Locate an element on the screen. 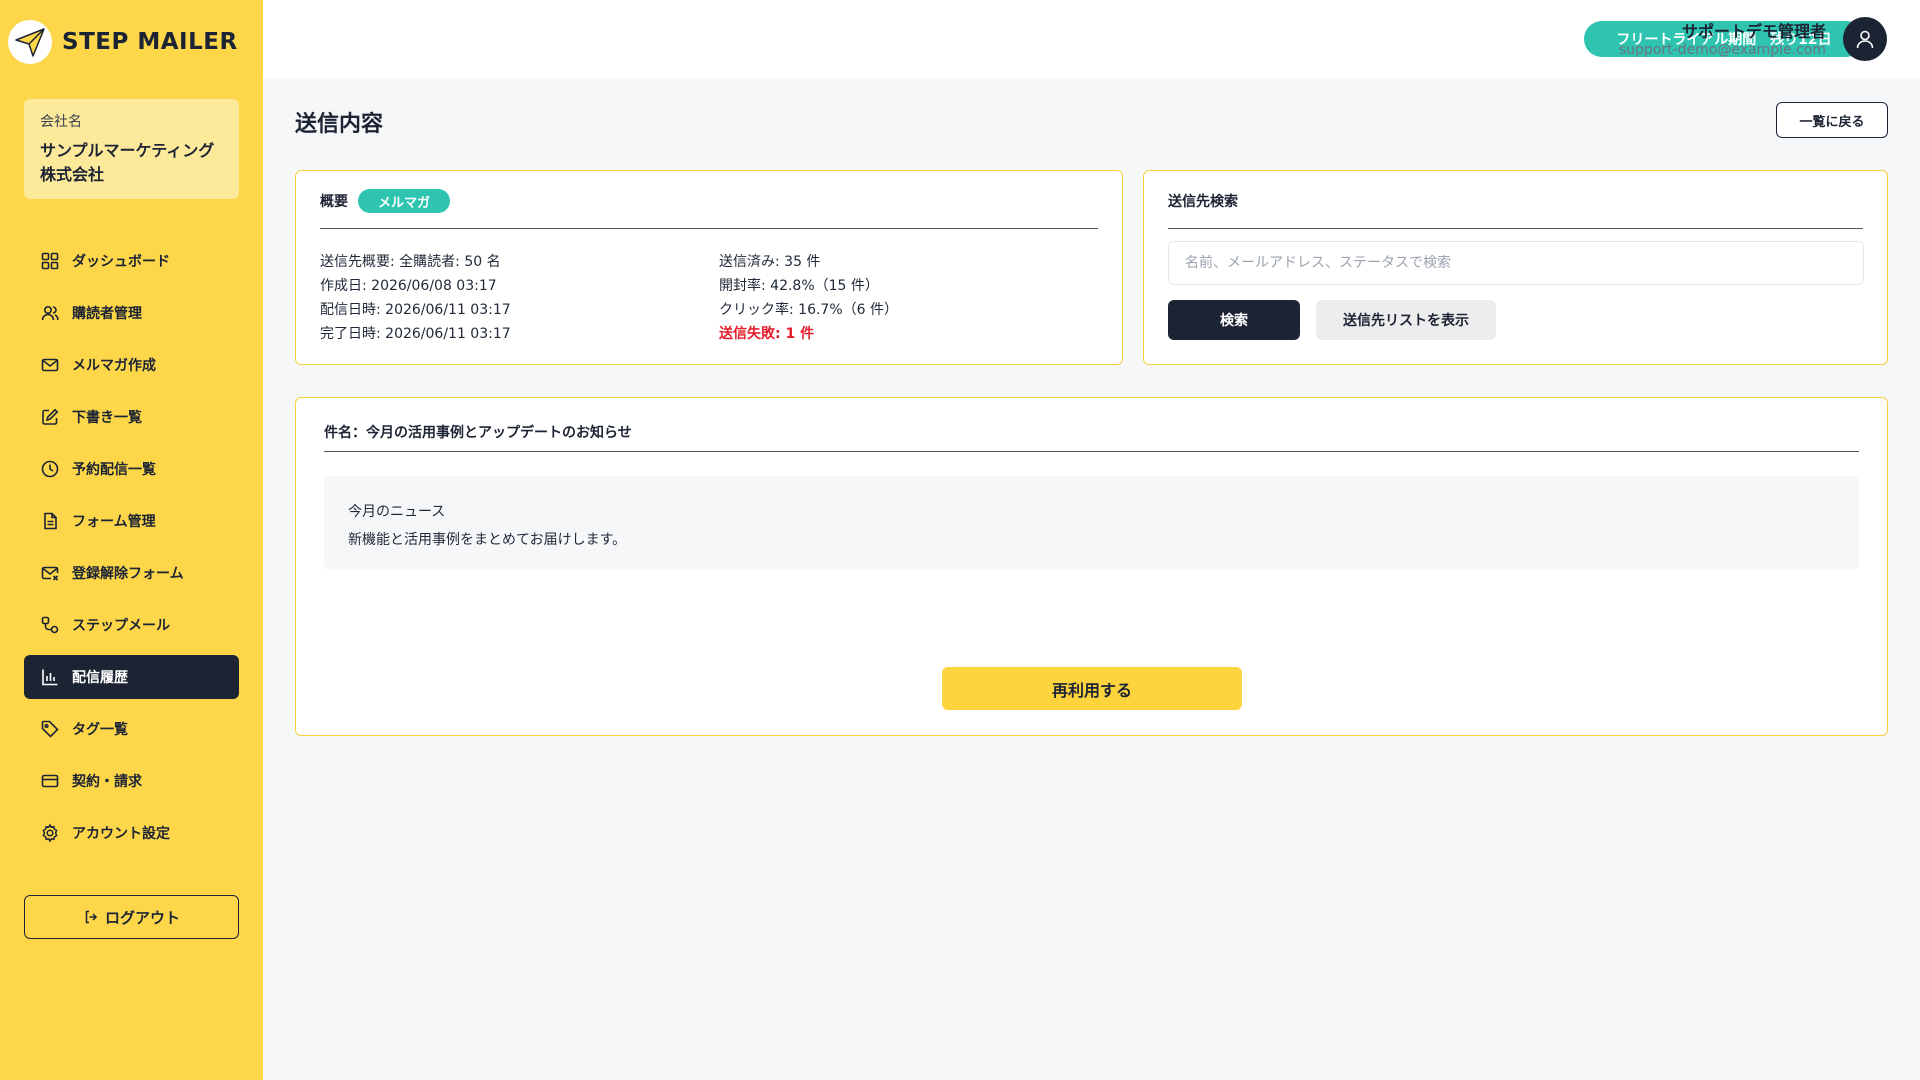 Image resolution: width=1920 pixels, height=1080 pixels. mail-x-icon is located at coordinates (50, 573).